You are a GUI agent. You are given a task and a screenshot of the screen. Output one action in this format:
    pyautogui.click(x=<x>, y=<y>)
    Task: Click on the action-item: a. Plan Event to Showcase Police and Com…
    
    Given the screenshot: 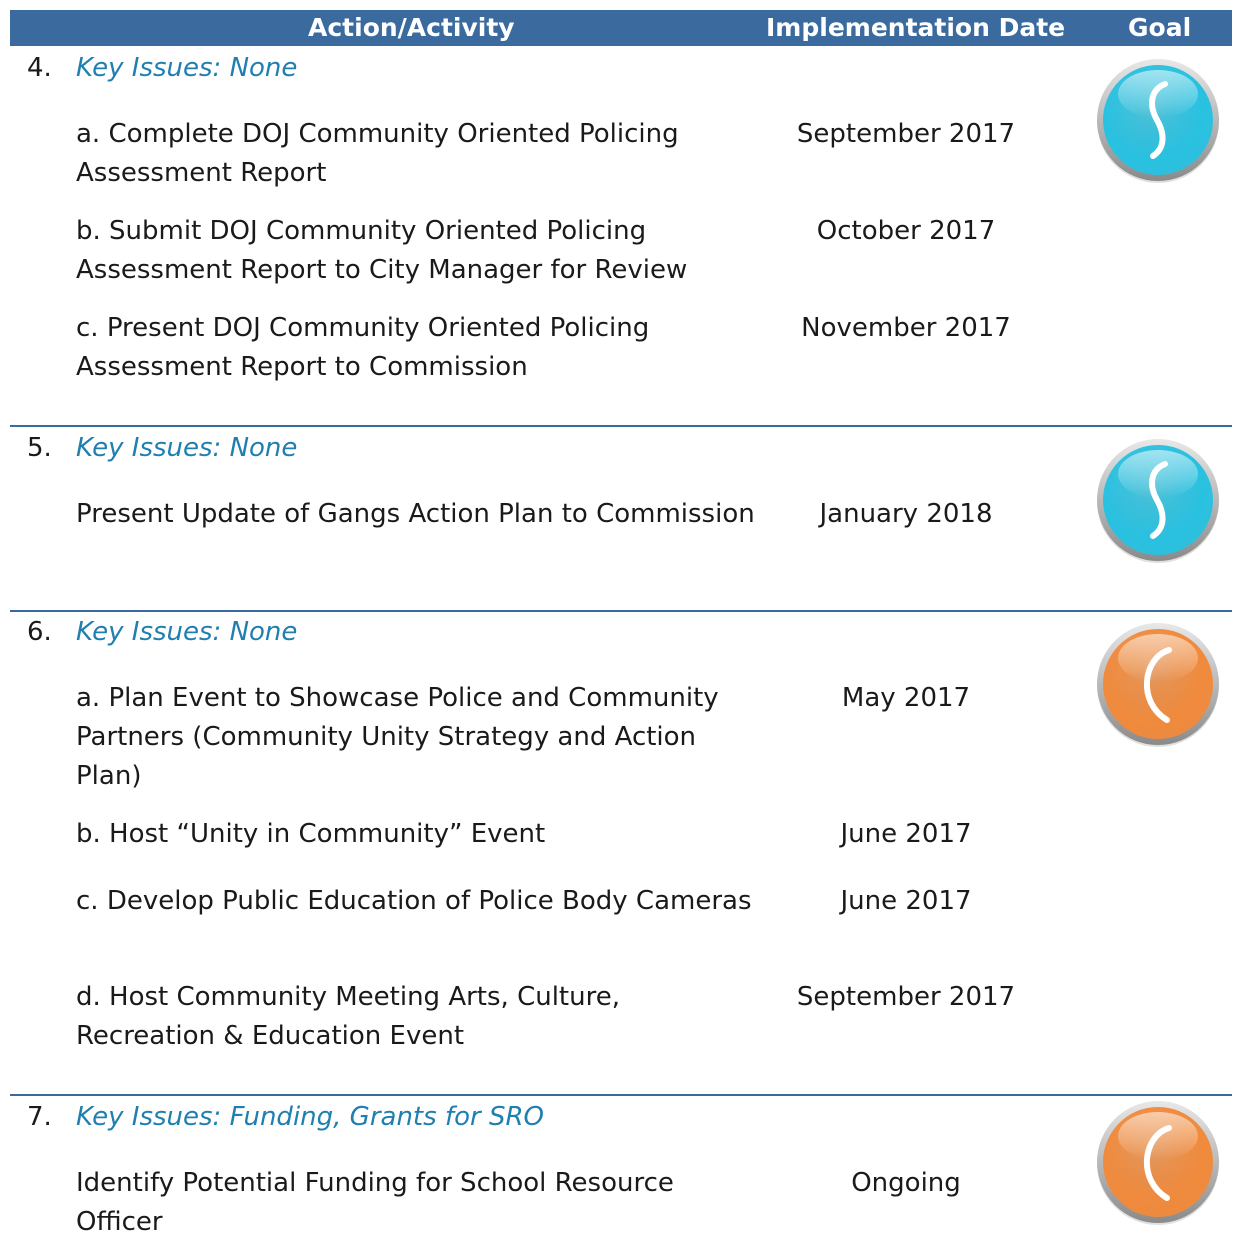 What is the action you would take?
    pyautogui.click(x=397, y=737)
    